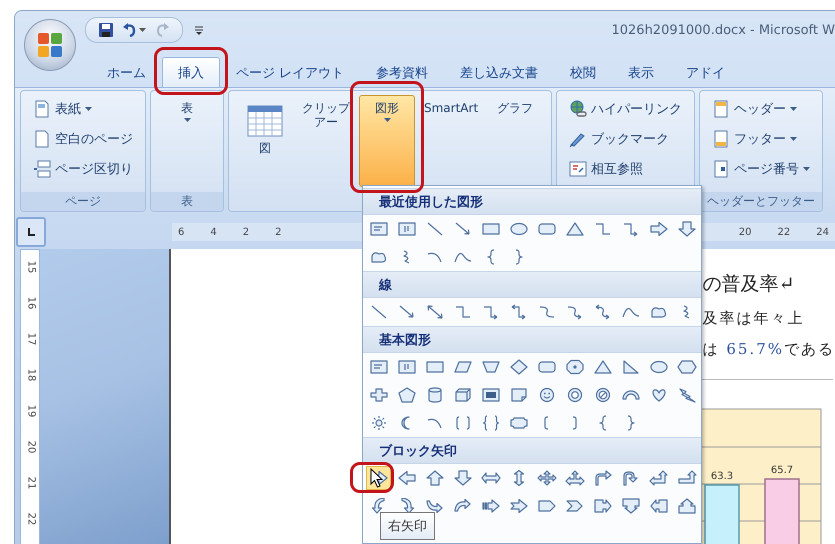 This screenshot has width=835, height=544. I want to click on value-label: 63.3, so click(721, 476).